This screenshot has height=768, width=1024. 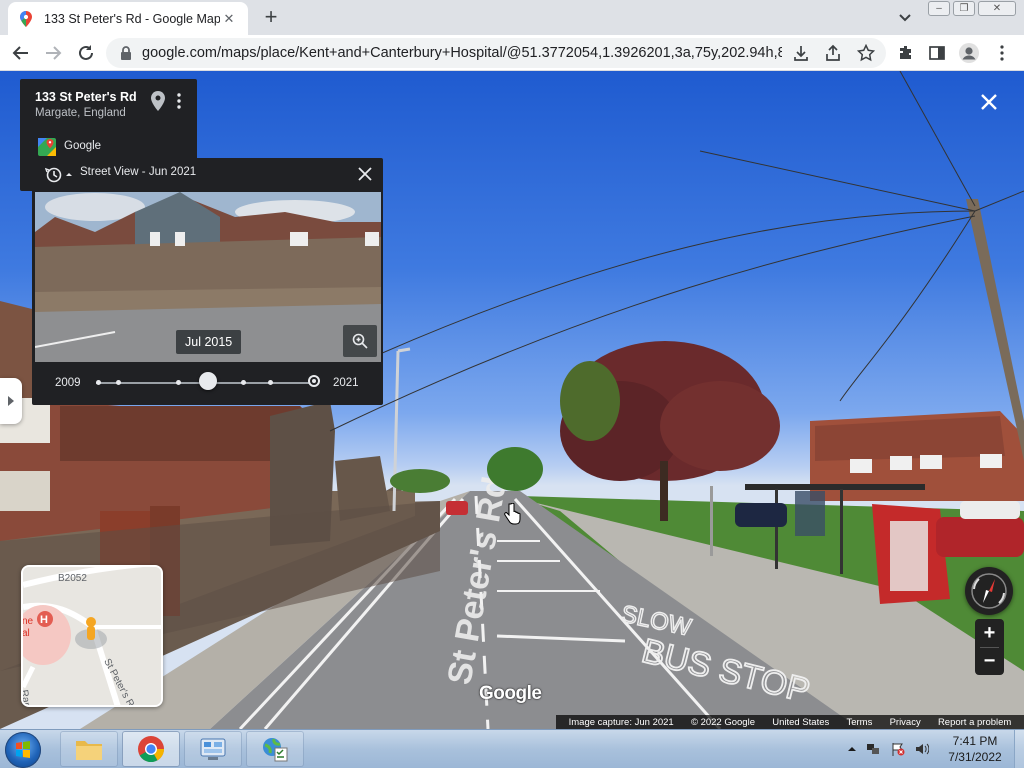 What do you see at coordinates (229, 19) in the screenshot?
I see `tab-close-icon: ✕` at bounding box center [229, 19].